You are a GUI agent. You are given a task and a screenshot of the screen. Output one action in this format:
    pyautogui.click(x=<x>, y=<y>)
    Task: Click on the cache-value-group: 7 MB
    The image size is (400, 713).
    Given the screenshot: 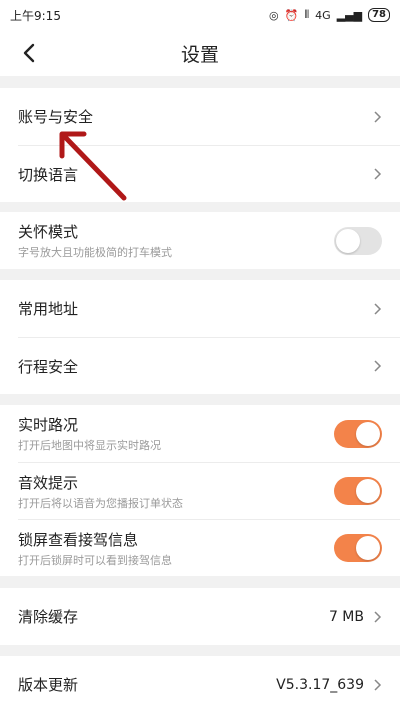 What is the action you would take?
    pyautogui.click(x=355, y=617)
    